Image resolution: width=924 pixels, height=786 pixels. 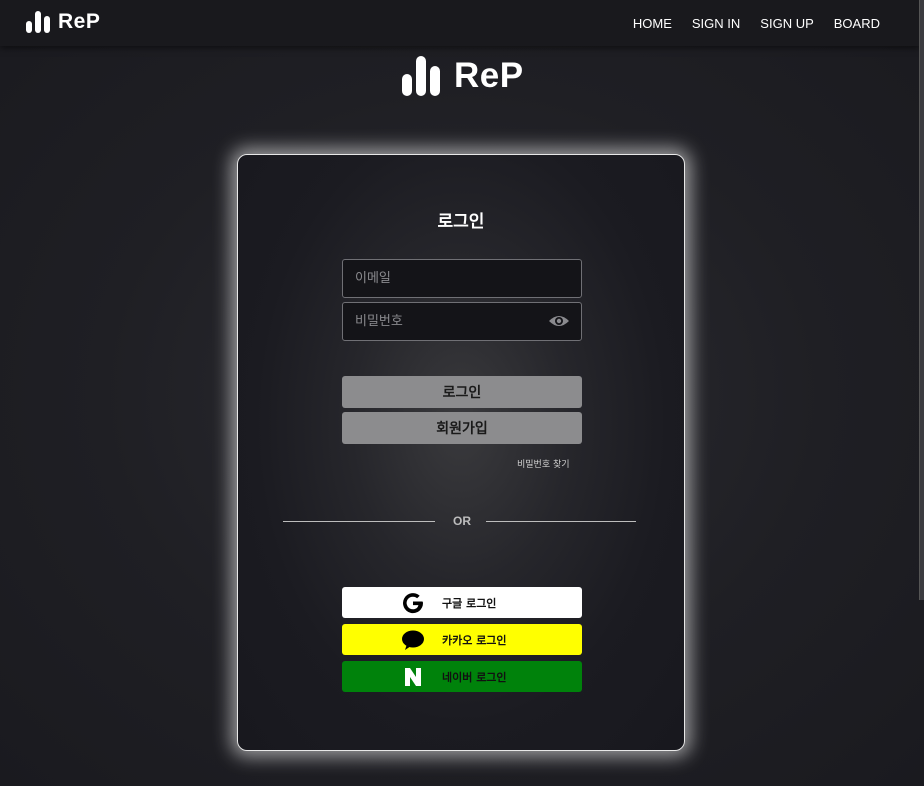 I want to click on scrollbar, so click(x=921, y=300).